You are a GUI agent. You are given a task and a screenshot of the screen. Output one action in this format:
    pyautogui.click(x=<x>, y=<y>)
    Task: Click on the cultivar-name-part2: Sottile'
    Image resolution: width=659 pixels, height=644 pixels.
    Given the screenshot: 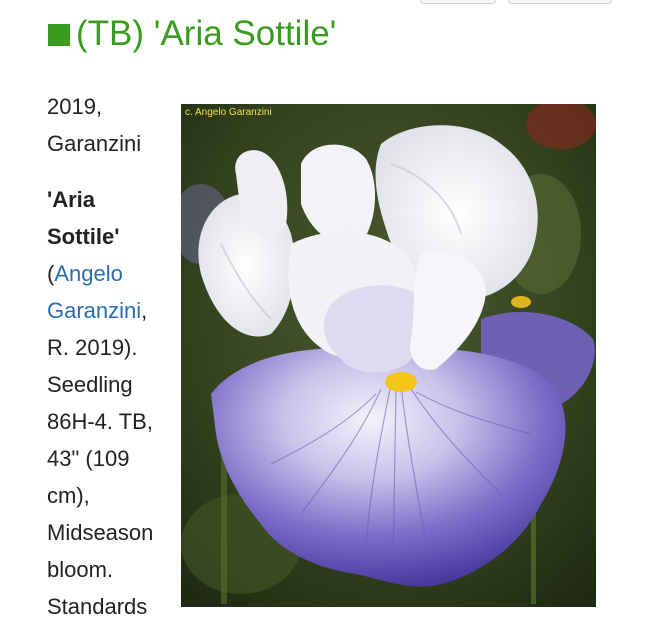 What is the action you would take?
    pyautogui.click(x=83, y=236)
    